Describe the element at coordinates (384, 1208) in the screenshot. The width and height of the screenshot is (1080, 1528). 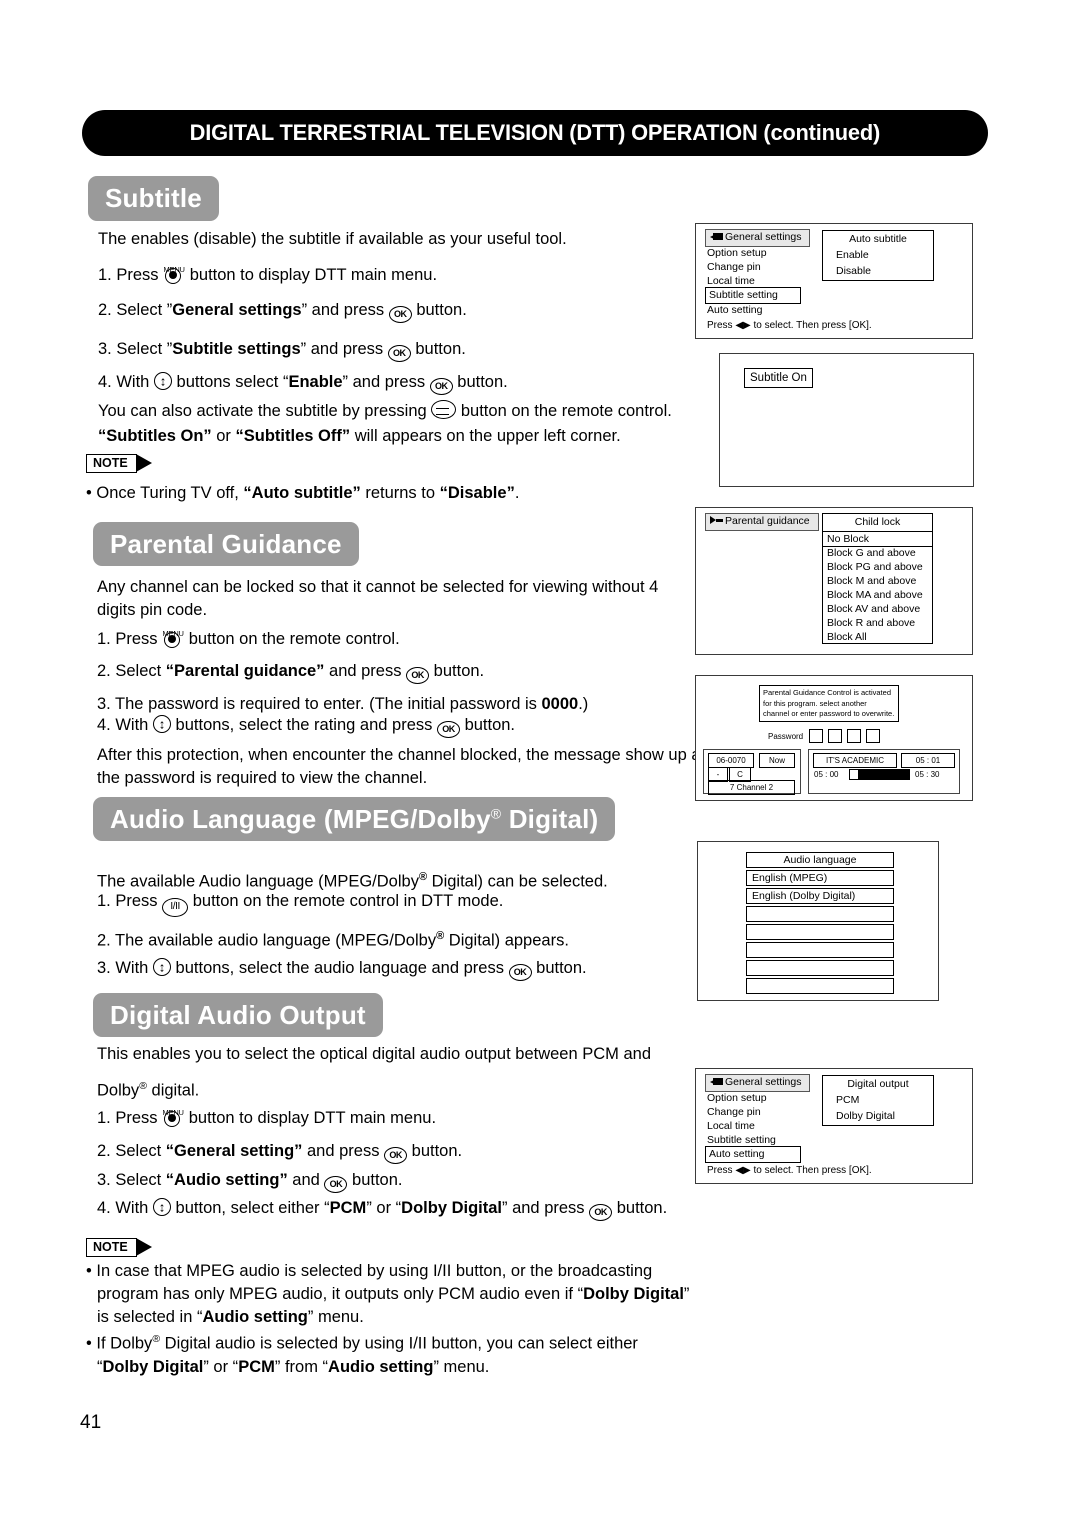
I see `dao-step-4-mid2: ” or “` at that location.